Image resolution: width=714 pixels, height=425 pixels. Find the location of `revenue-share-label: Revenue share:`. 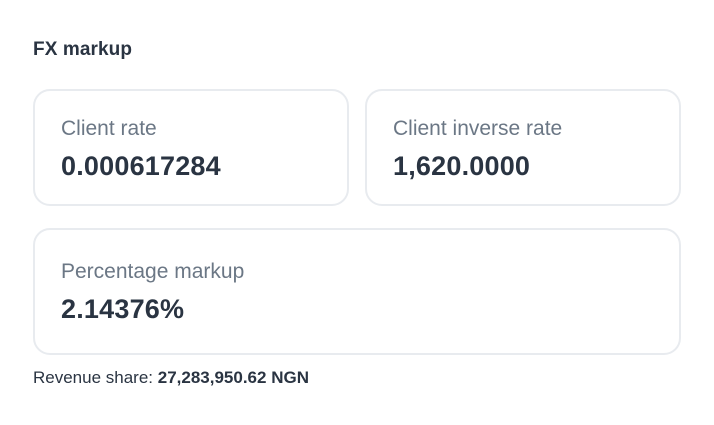

revenue-share-label: Revenue share: is located at coordinates (95, 377).